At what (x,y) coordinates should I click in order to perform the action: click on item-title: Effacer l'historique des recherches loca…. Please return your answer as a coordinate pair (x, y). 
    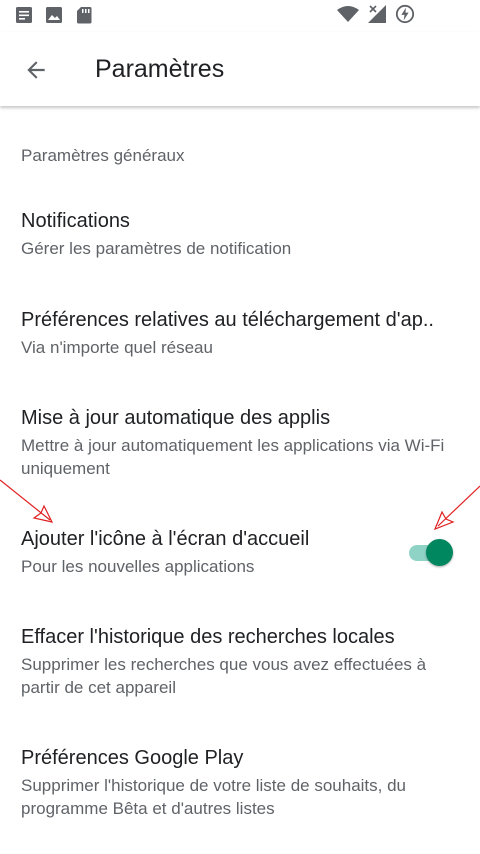
    Looking at the image, I should click on (208, 637).